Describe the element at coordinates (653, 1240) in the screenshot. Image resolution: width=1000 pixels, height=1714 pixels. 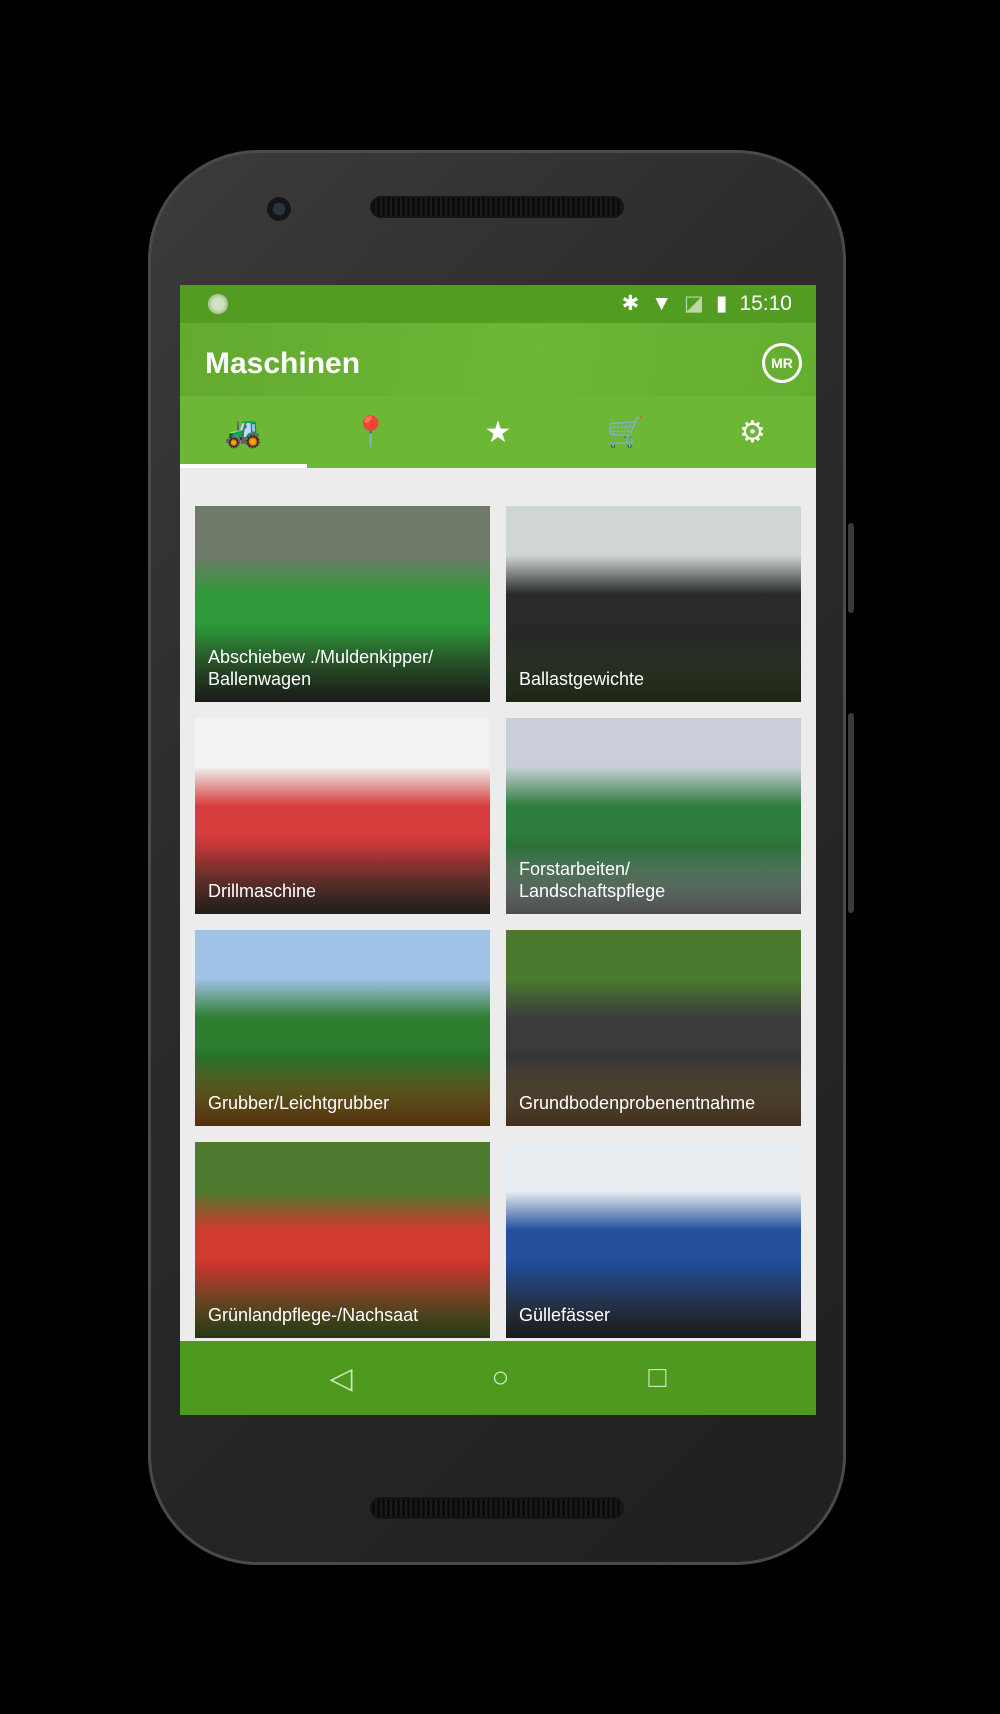
I see `machine-card: Güllefässer` at that location.